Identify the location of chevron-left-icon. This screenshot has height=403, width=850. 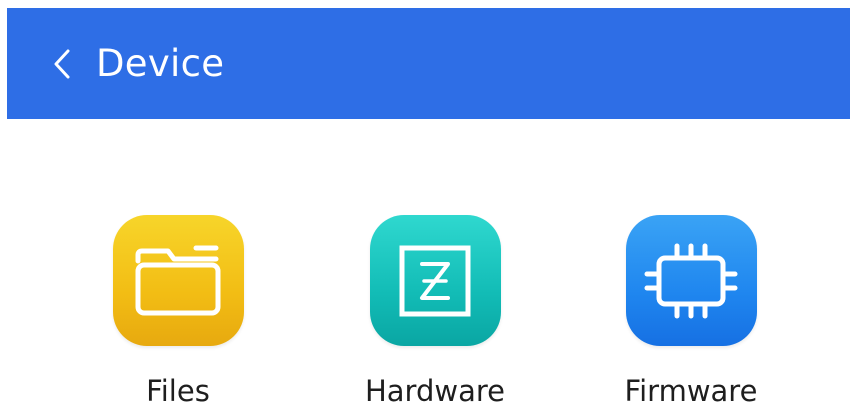
(62, 64).